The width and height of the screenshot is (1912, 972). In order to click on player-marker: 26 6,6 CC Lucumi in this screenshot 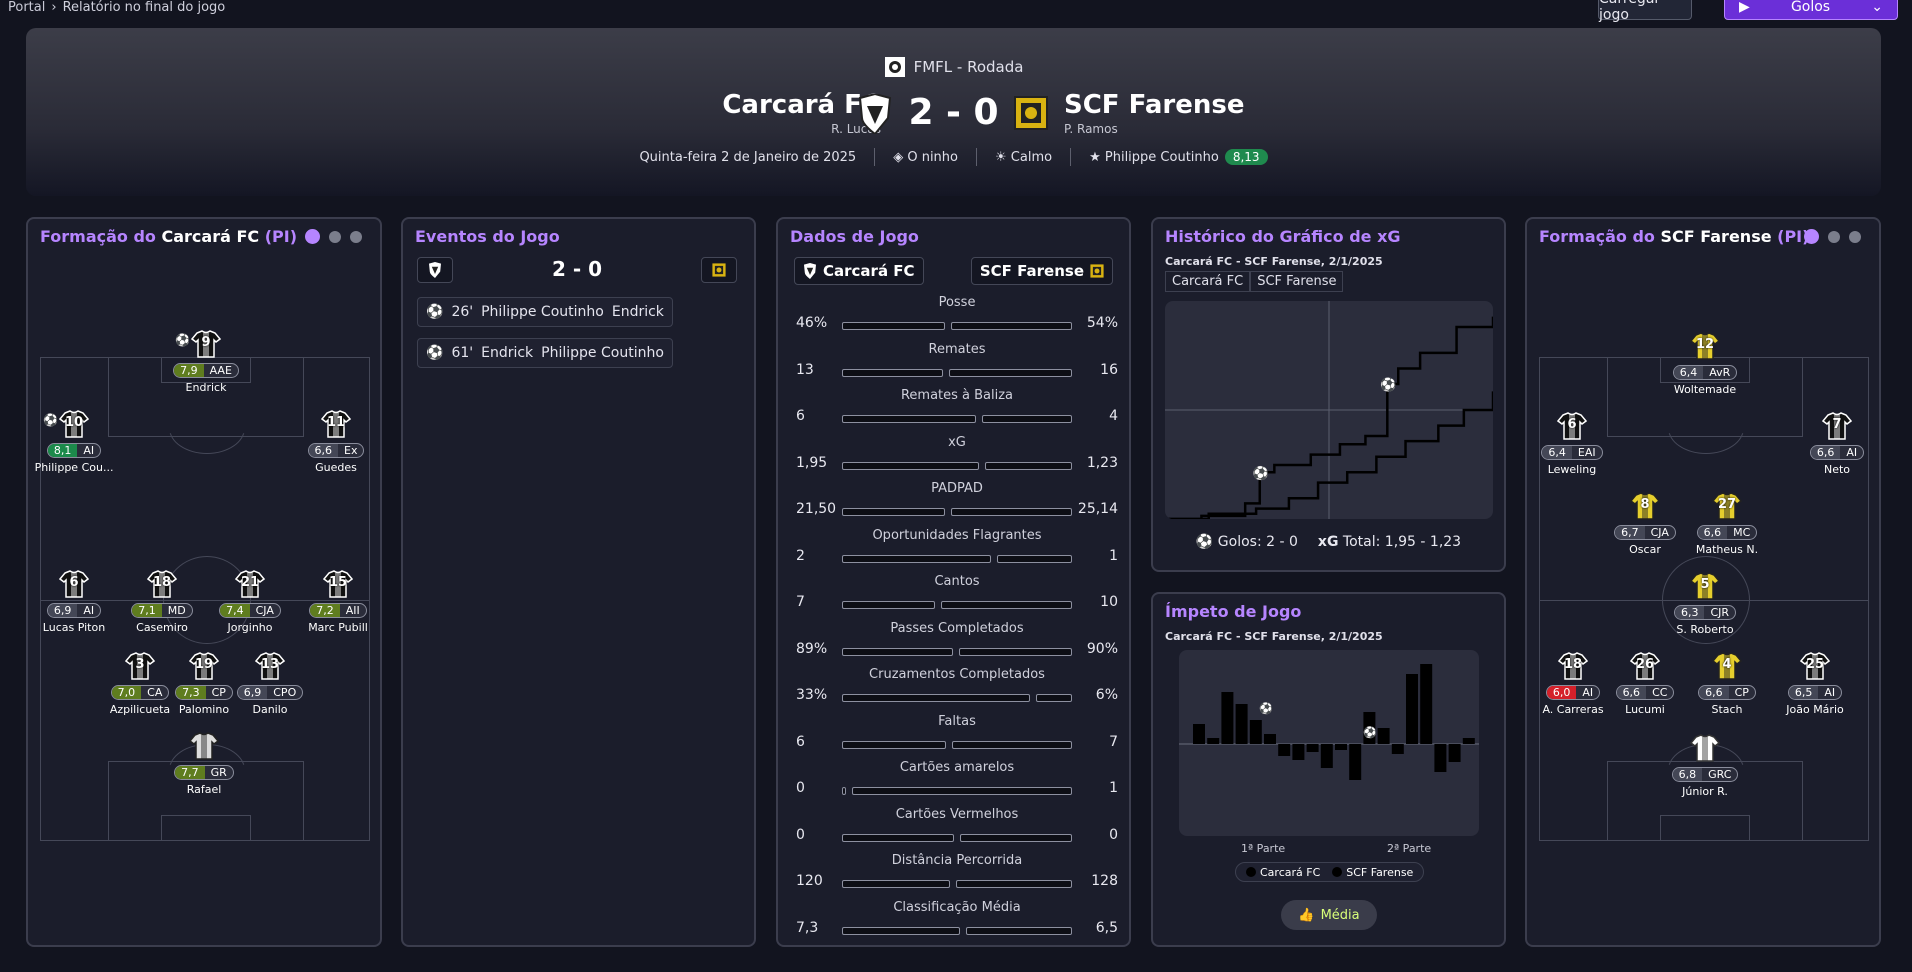, I will do `click(1645, 683)`.